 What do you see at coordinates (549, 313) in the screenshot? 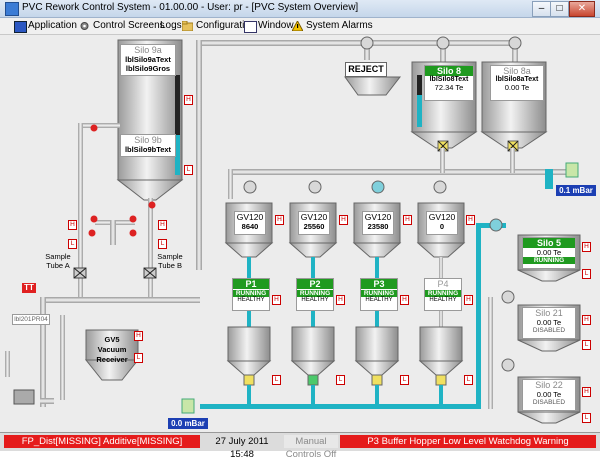
I see `silo21-name: Silo 21` at bounding box center [549, 313].